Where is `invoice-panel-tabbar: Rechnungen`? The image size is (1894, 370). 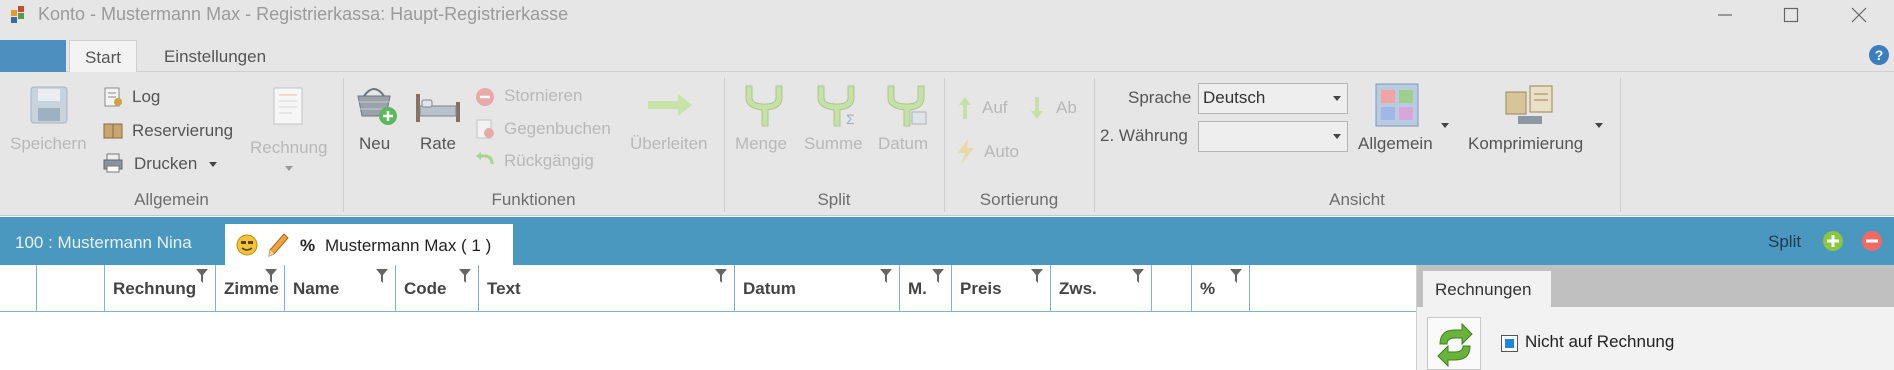 invoice-panel-tabbar: Rechnungen is located at coordinates (1655, 286).